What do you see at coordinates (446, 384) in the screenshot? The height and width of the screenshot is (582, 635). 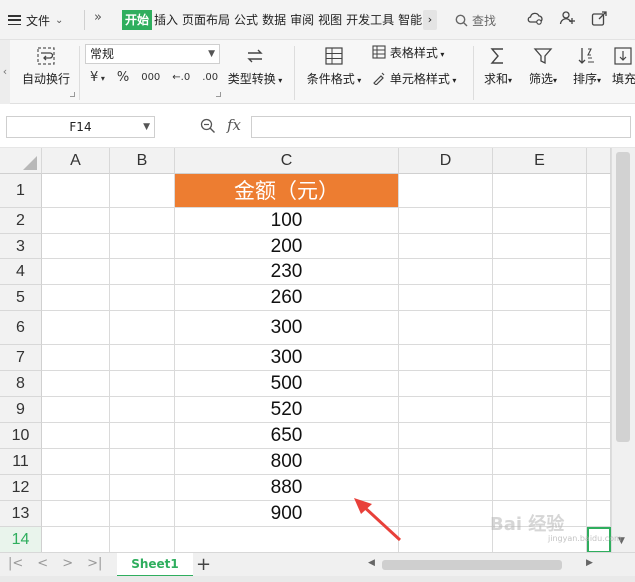 I see `cell-d8` at bounding box center [446, 384].